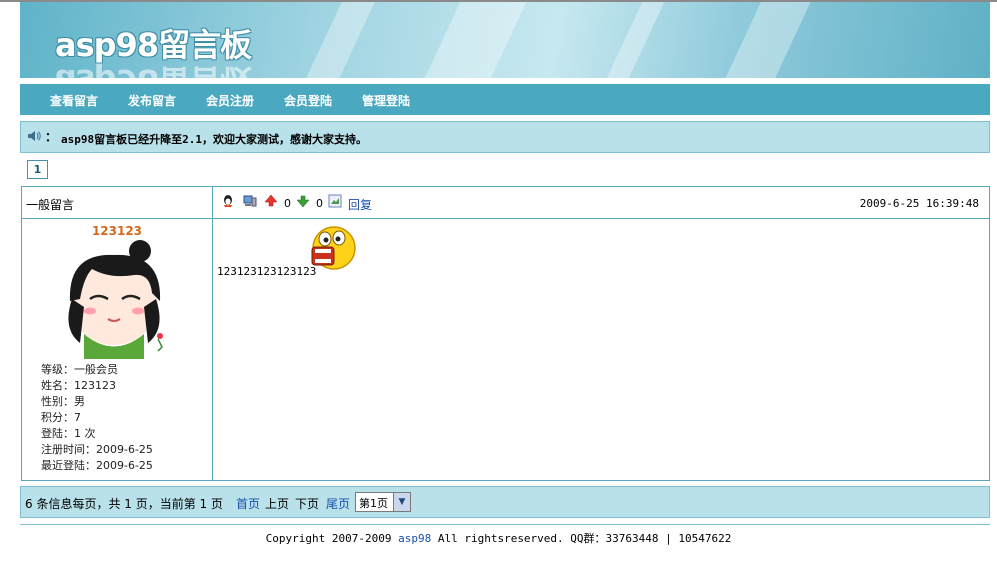  Describe the element at coordinates (333, 248) in the screenshot. I see `shocked-emoticon-icon` at that location.